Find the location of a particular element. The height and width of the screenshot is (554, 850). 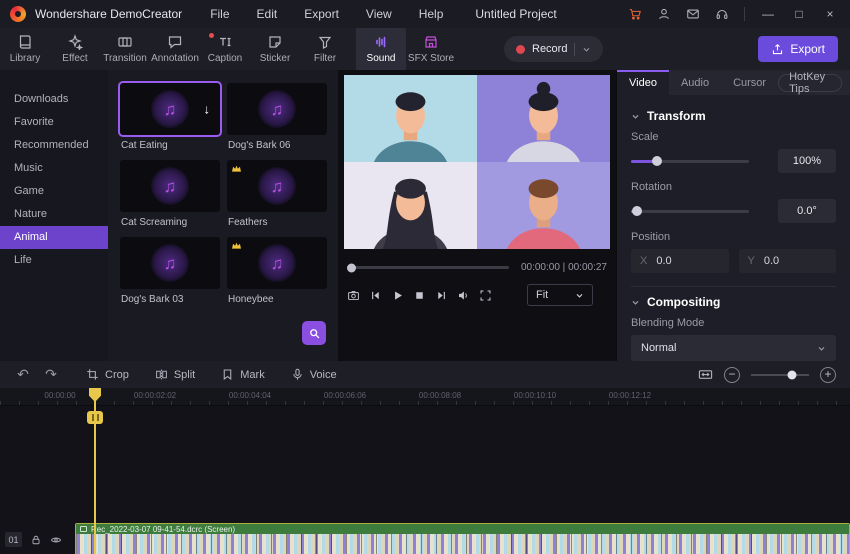

mail-icon is located at coordinates (693, 14).